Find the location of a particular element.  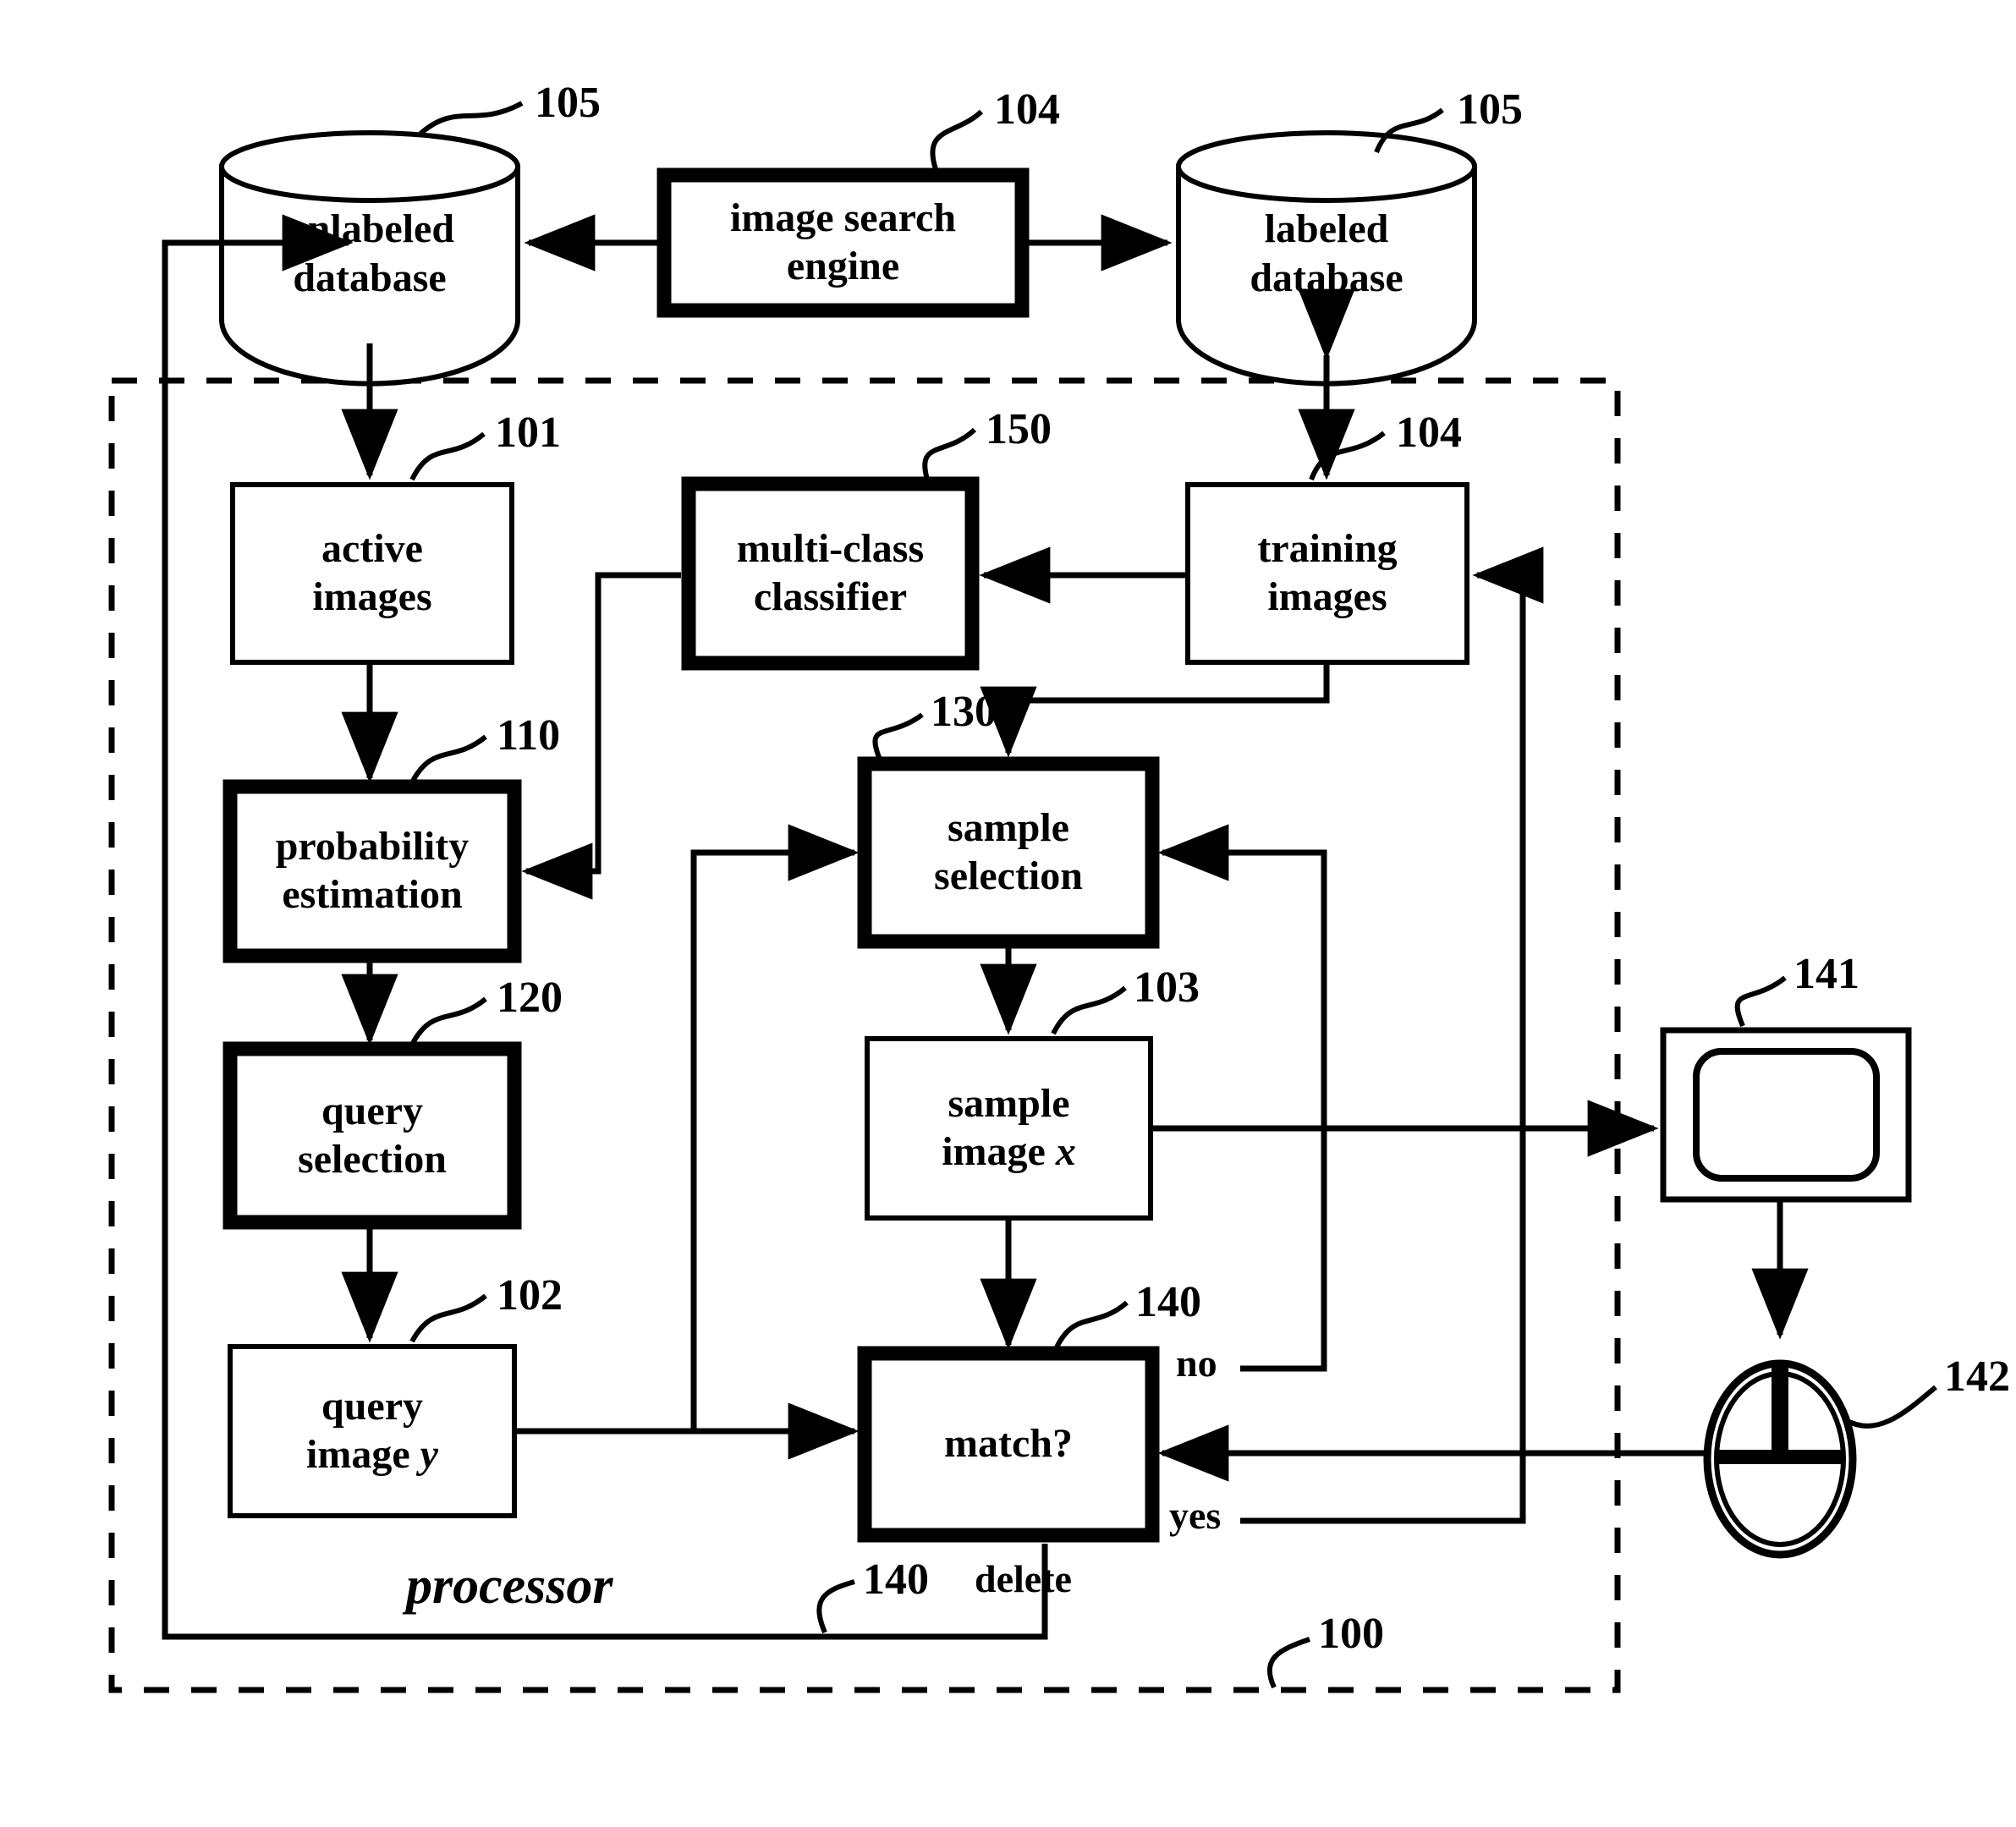

labeled-database-shape is located at coordinates (1326, 258).